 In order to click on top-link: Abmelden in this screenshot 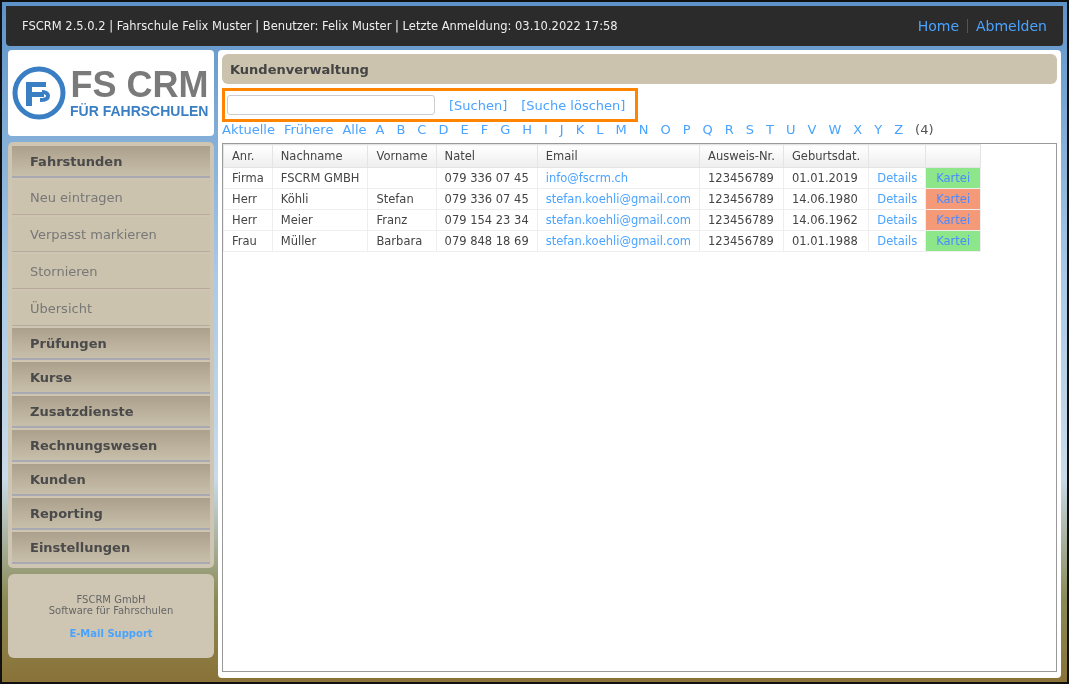, I will do `click(1011, 26)`.